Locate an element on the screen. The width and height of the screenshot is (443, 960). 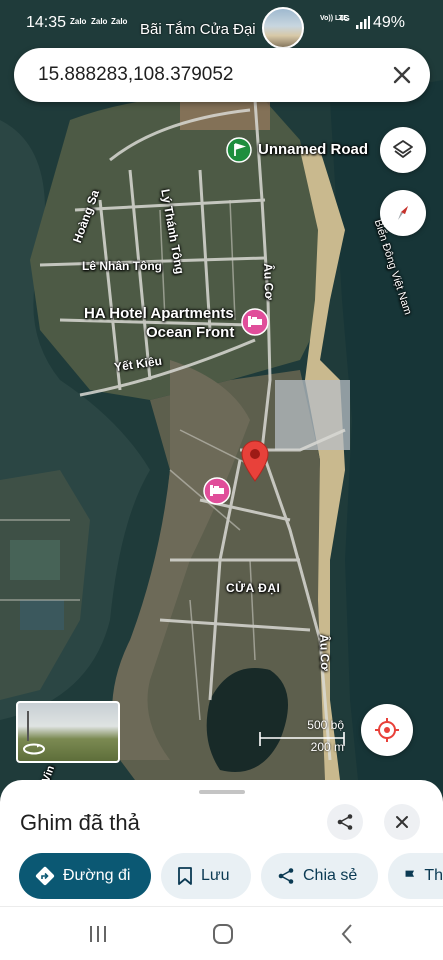
label-unnamed-road: Unnamed Road is located at coordinates (313, 149).